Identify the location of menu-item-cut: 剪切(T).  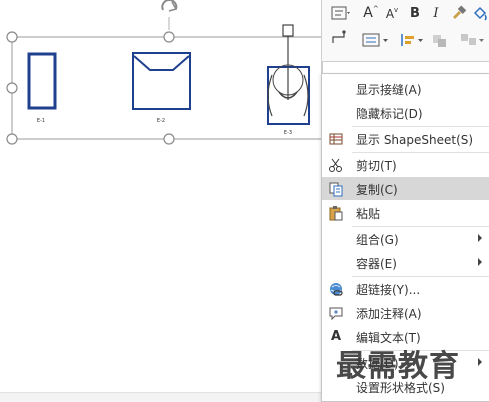
(405, 164).